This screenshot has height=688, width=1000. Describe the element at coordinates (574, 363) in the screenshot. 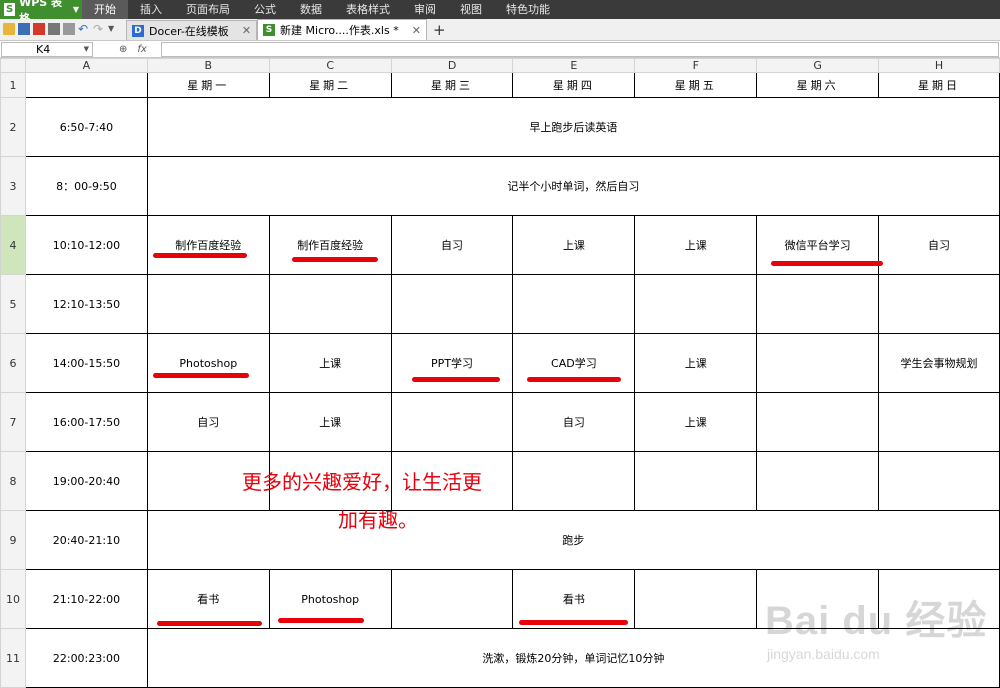

I see `activity-cell: CAD学习` at that location.